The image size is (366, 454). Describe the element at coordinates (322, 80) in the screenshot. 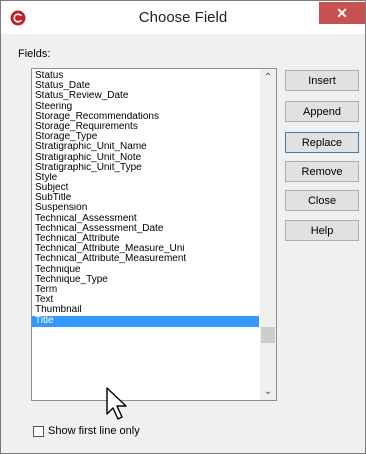

I see `insert-button: Insert` at that location.